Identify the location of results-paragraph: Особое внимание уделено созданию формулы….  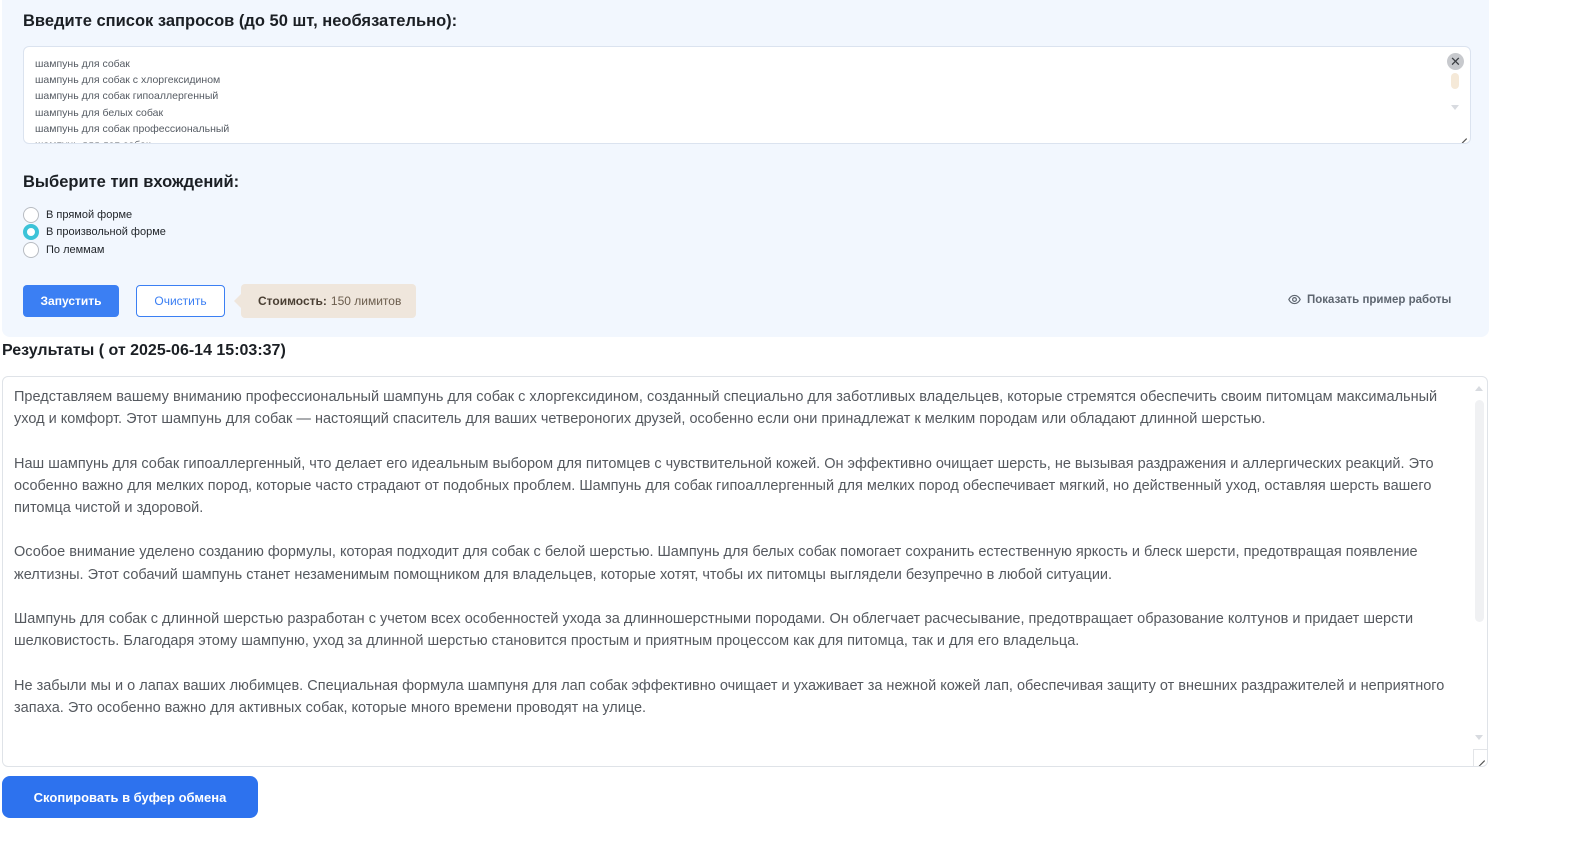
(716, 563).